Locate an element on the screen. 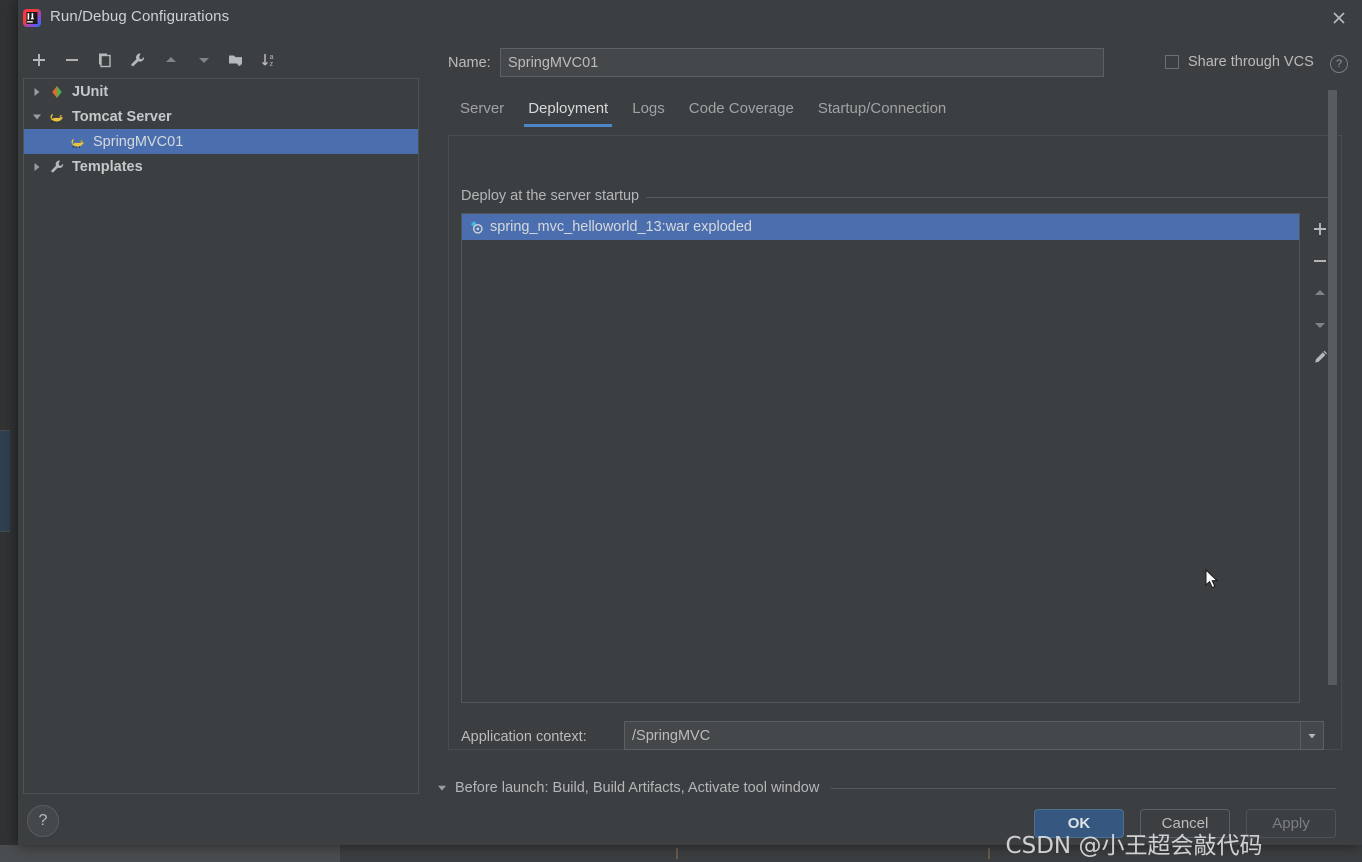 The height and width of the screenshot is (862, 1362). apply-button: Apply is located at coordinates (1291, 823).